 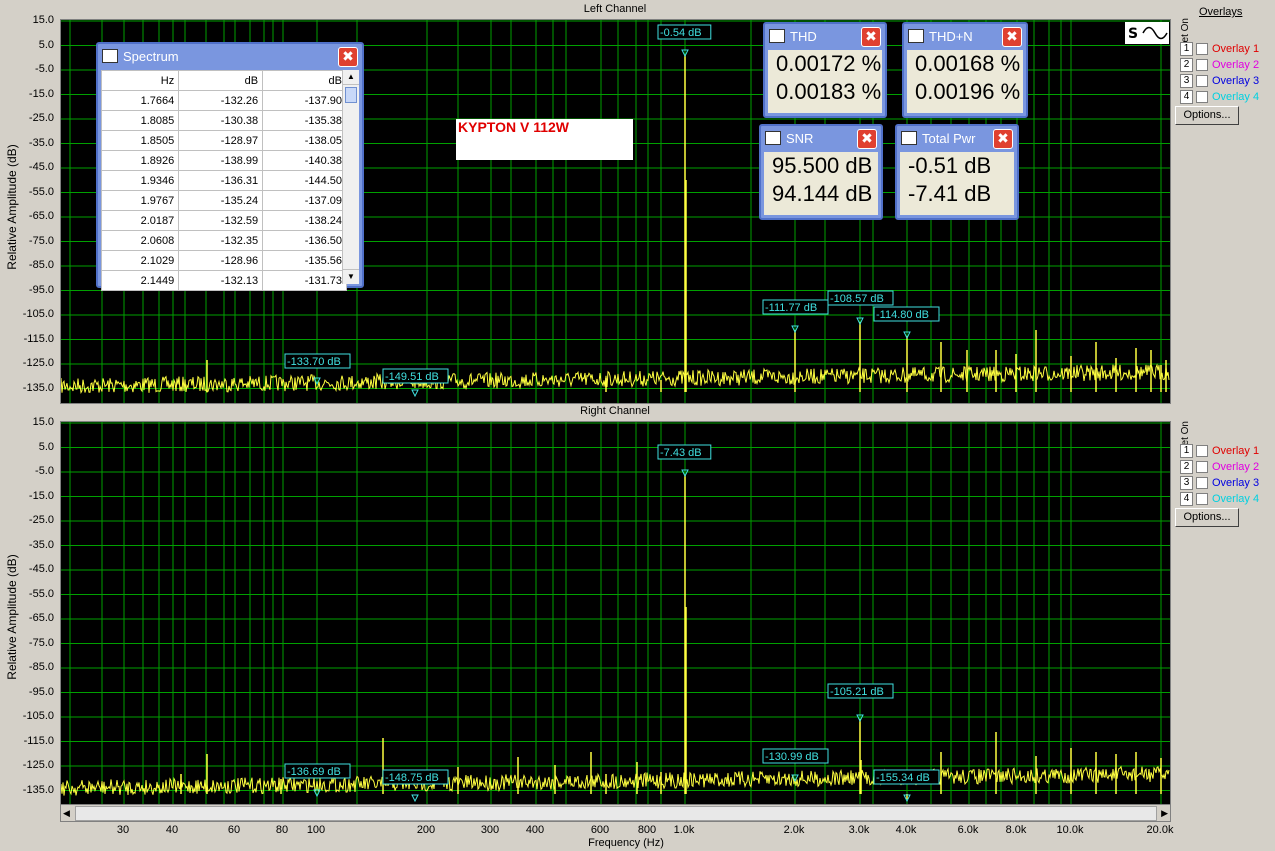 What do you see at coordinates (871, 37) in the screenshot?
I see `thd-close-icon: ✖` at bounding box center [871, 37].